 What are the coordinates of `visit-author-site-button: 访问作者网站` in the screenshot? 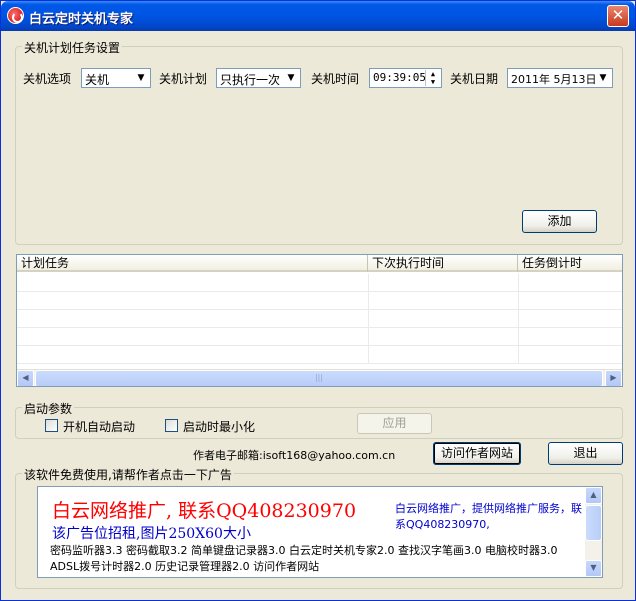 It's located at (477, 453).